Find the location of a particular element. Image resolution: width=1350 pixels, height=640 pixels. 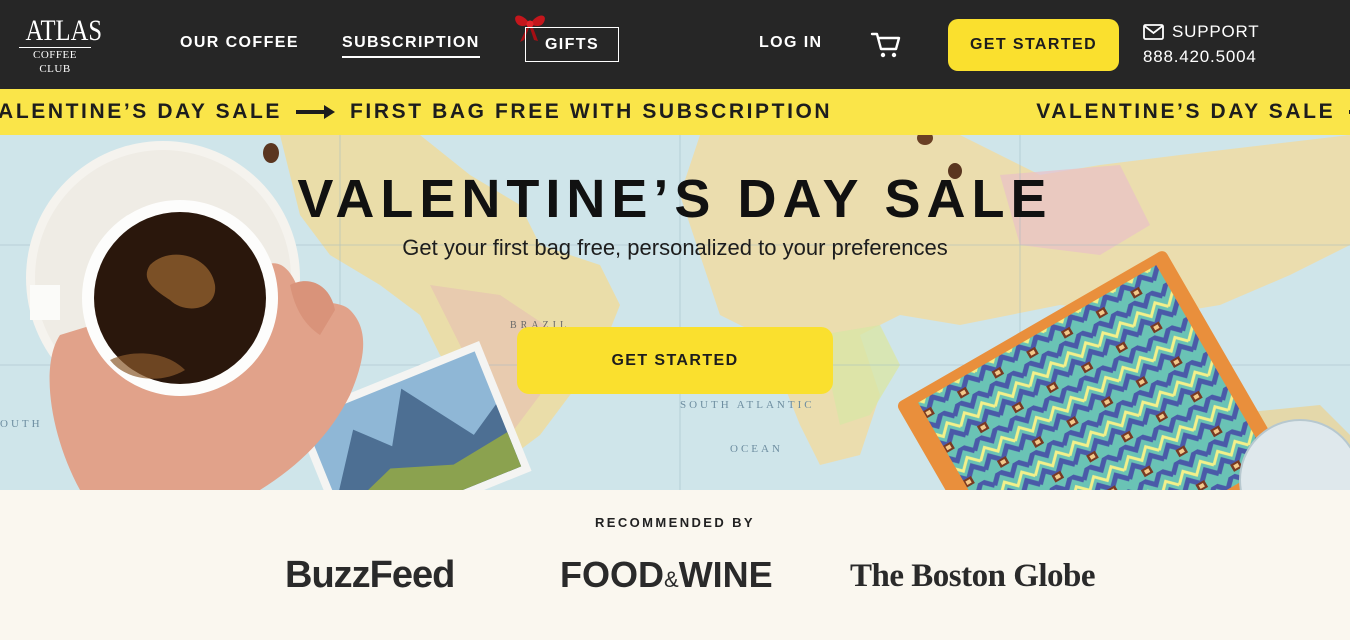

nav-login: LOG IN is located at coordinates (791, 43).